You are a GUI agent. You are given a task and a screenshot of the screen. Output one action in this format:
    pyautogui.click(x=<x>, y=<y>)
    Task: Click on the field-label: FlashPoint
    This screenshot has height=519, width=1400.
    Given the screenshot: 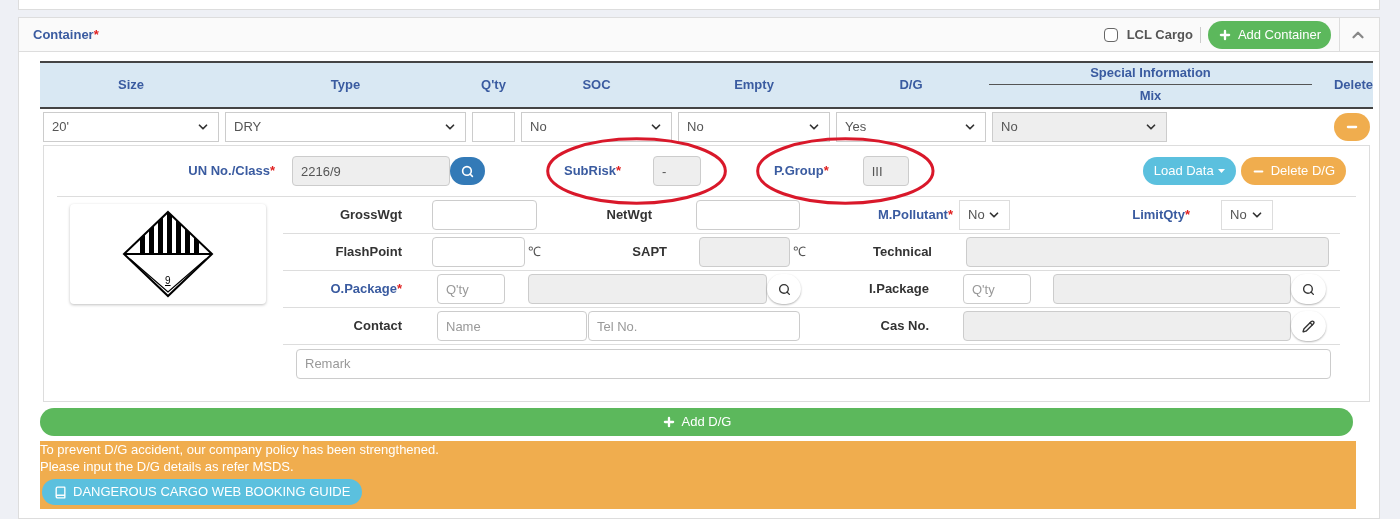 What is the action you would take?
    pyautogui.click(x=368, y=252)
    